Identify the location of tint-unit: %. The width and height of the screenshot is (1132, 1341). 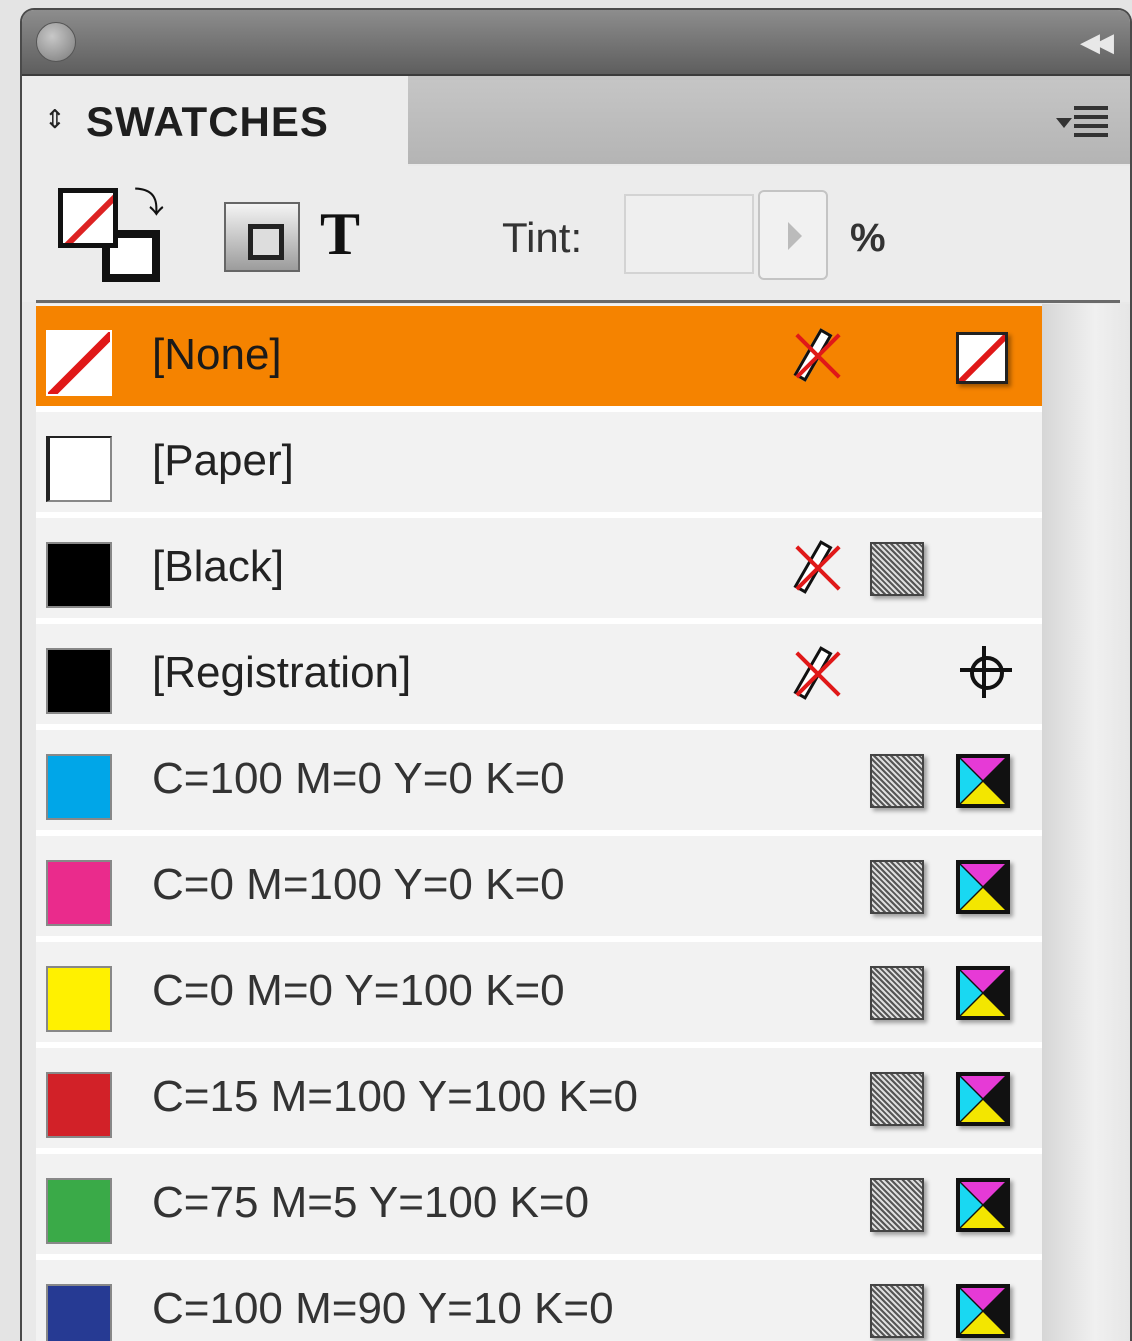
(868, 238).